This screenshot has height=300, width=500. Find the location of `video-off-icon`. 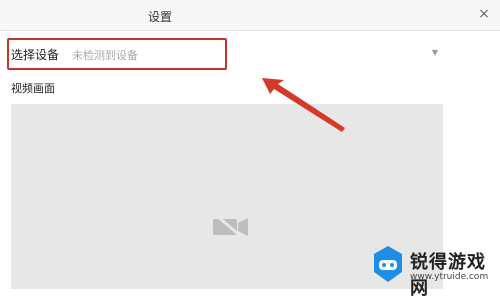

video-off-icon is located at coordinates (230, 227).